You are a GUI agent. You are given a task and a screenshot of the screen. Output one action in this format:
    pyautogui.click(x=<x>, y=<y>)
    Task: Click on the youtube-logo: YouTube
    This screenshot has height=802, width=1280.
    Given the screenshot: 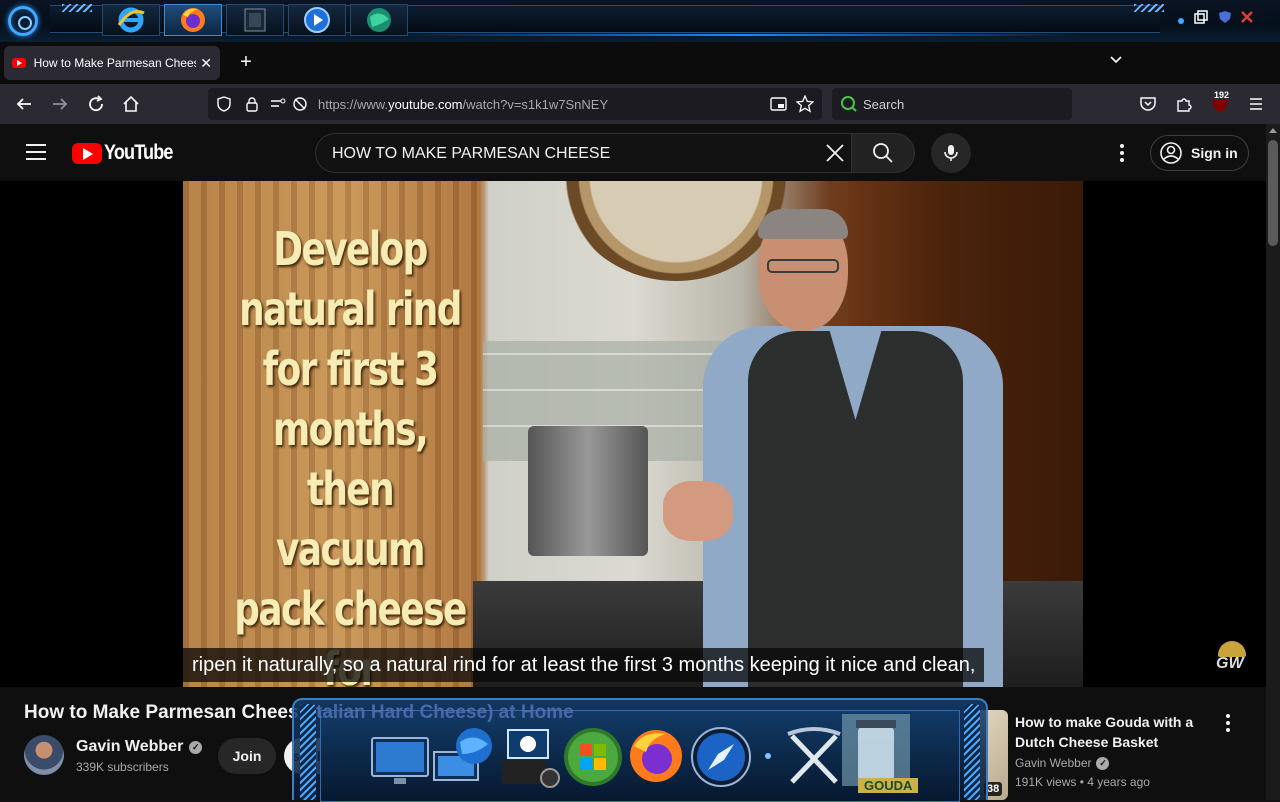 What is the action you would take?
    pyautogui.click(x=128, y=153)
    